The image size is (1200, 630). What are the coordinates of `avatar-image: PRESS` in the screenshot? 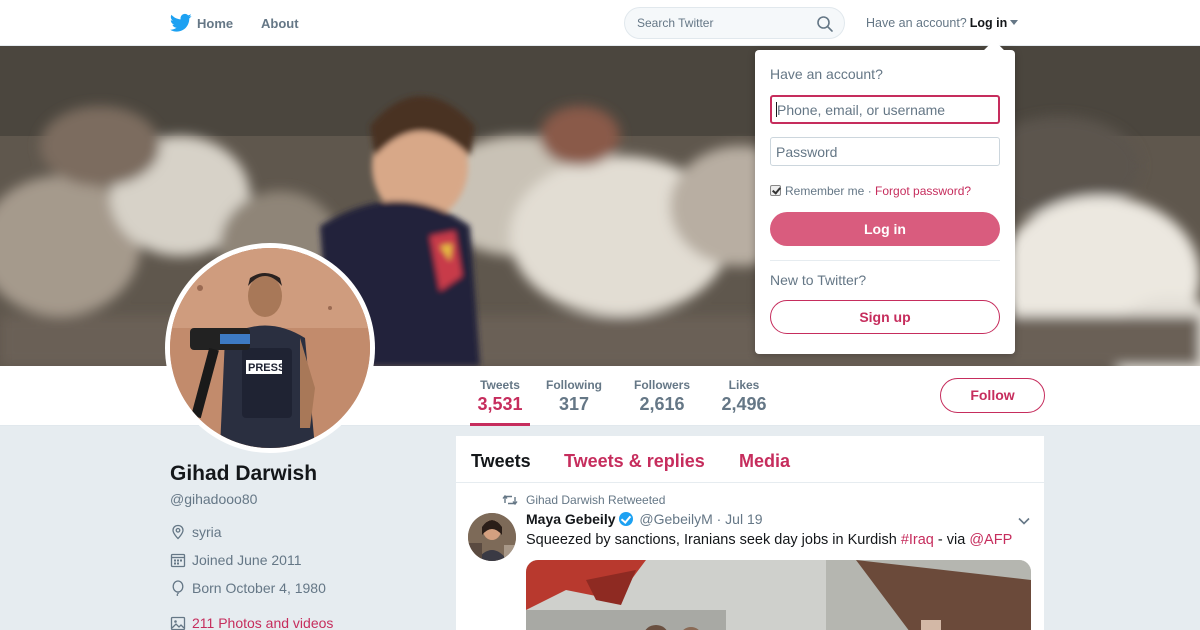 It's located at (270, 348).